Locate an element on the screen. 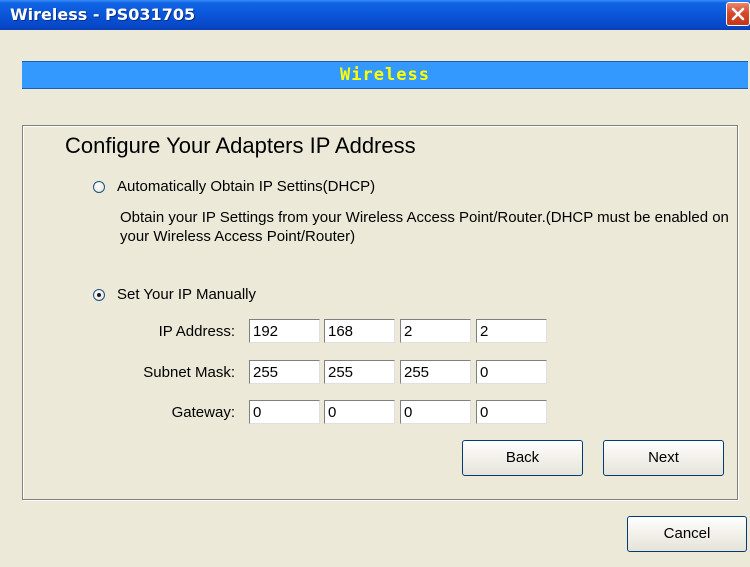 The height and width of the screenshot is (567, 750). header-title: Wireless is located at coordinates (385, 75).